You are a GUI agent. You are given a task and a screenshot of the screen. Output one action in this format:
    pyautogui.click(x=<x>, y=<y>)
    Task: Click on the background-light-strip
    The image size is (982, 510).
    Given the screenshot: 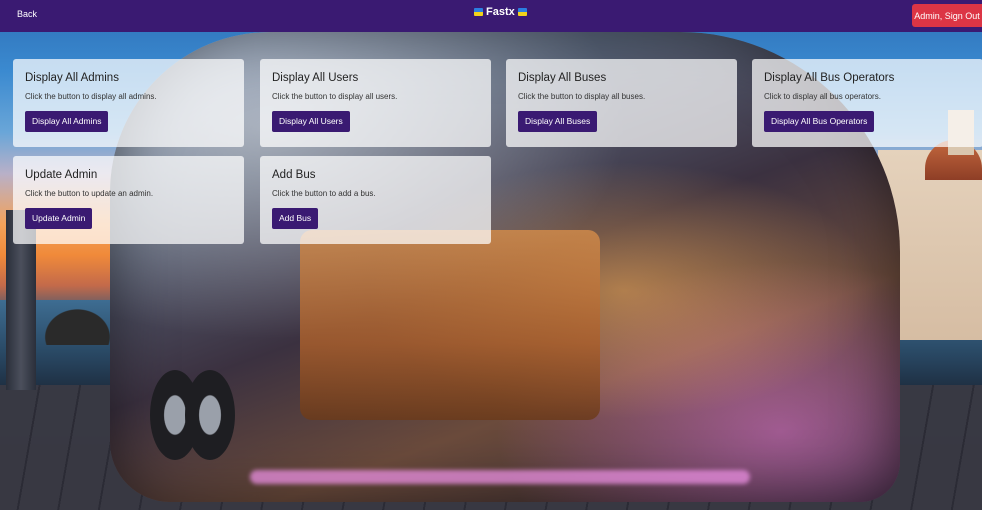 What is the action you would take?
    pyautogui.click(x=500, y=477)
    